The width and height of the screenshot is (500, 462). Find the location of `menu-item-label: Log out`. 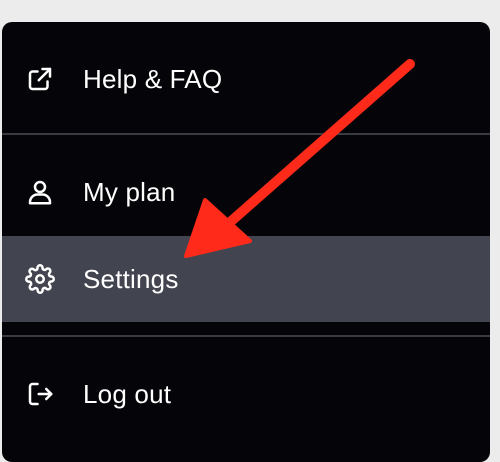

menu-item-label: Log out is located at coordinates (127, 393).